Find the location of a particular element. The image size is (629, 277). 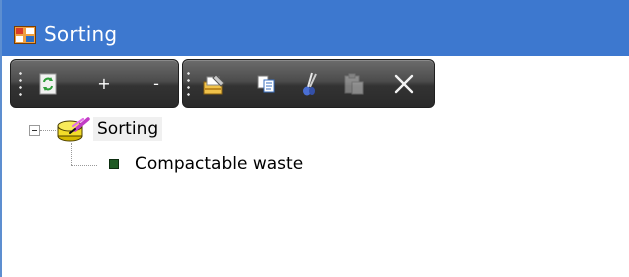

copy-icon is located at coordinates (266, 84).